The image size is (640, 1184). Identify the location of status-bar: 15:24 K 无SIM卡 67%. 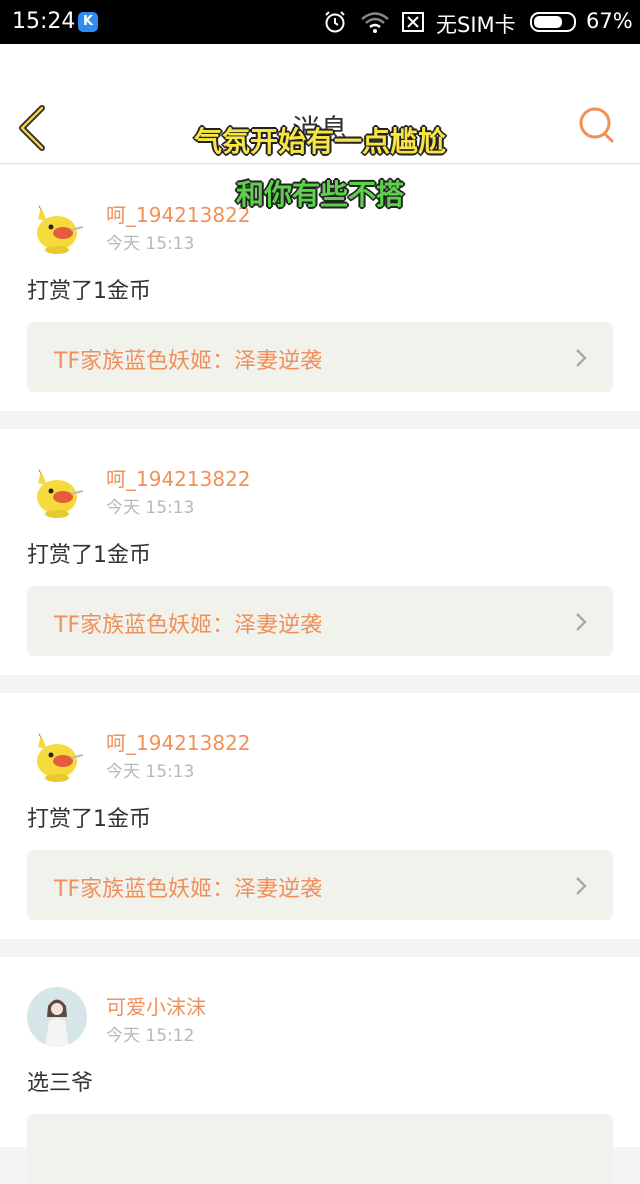
(320, 22).